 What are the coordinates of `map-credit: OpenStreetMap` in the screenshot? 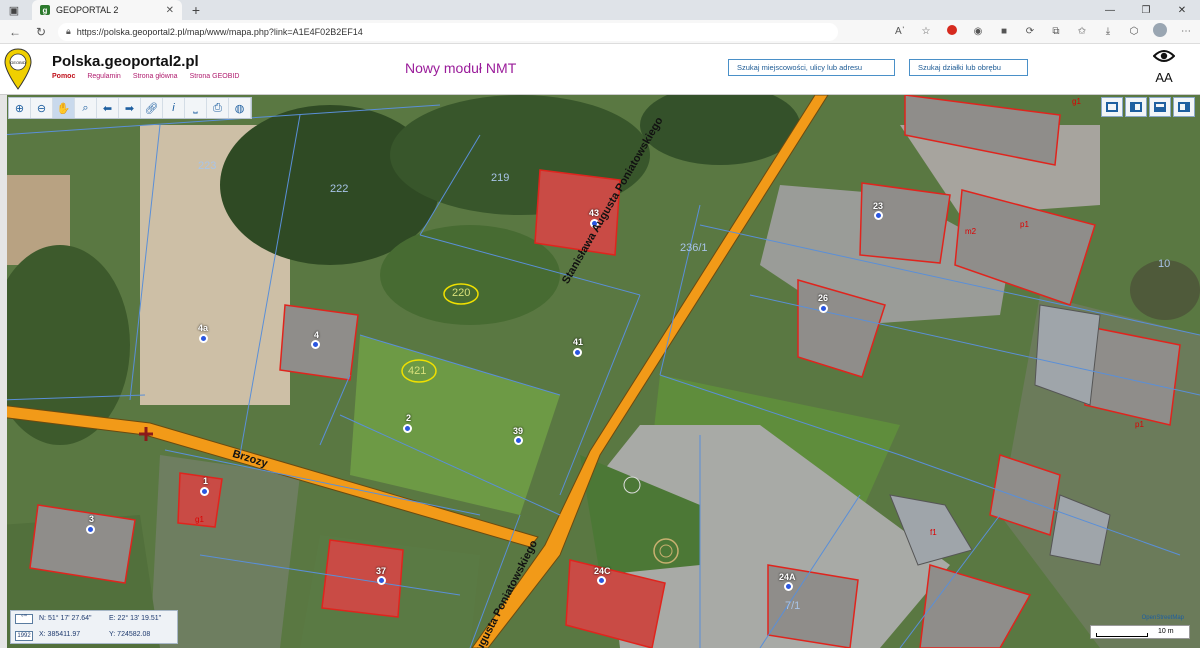 It's located at (1163, 618).